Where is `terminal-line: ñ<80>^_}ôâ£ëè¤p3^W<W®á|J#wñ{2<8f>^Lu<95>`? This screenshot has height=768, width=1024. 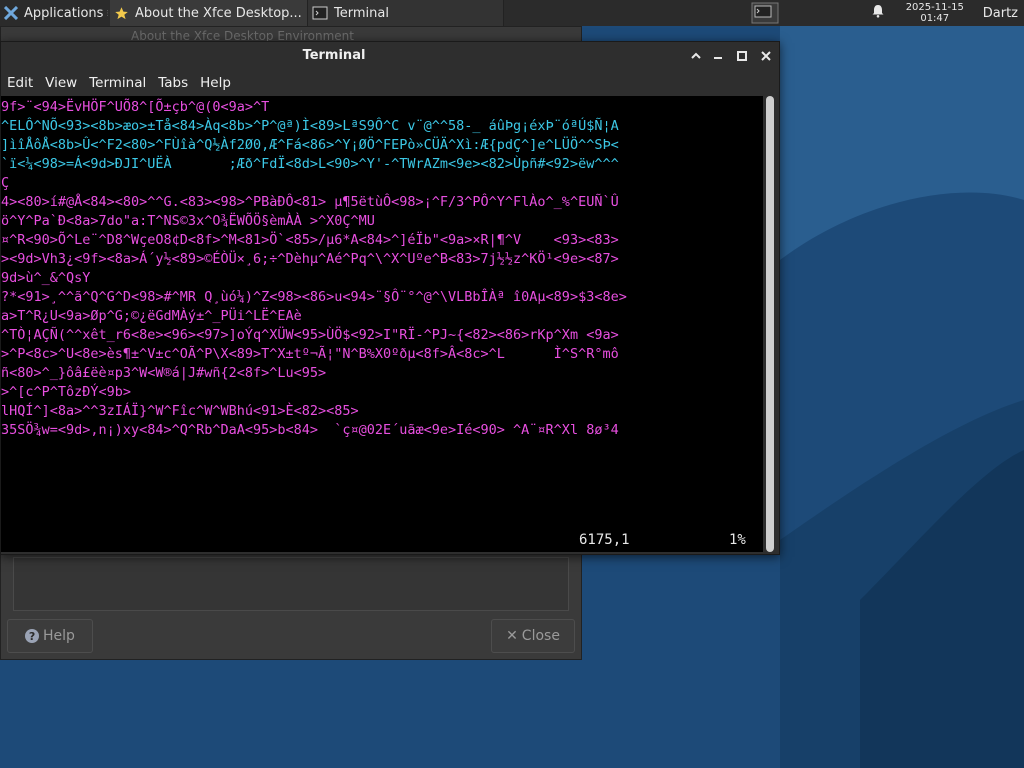
terminal-line: ñ<80>^_}ôâ£ëè¤p3^W<W®á|J#wñ{2<8f>^Lu<95> is located at coordinates (164, 373).